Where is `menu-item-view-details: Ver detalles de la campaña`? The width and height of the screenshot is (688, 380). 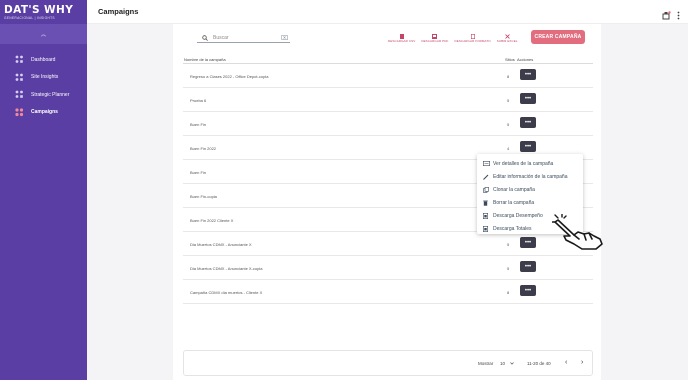
menu-item-view-details: Ver detalles de la campaña is located at coordinates (530, 163).